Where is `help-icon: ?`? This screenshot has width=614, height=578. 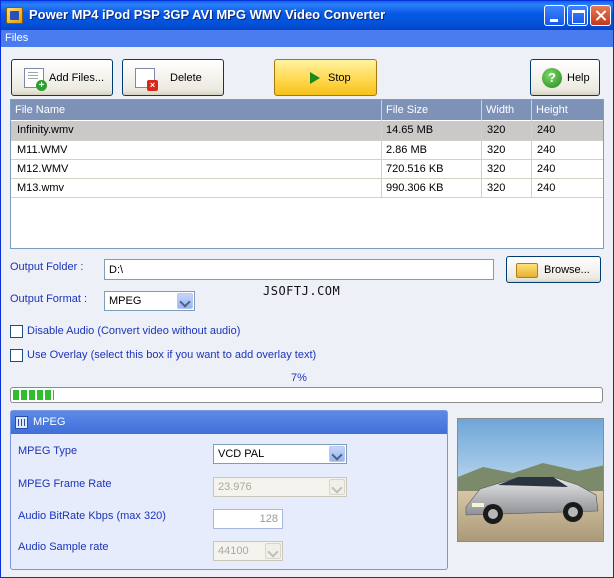 help-icon: ? is located at coordinates (552, 78).